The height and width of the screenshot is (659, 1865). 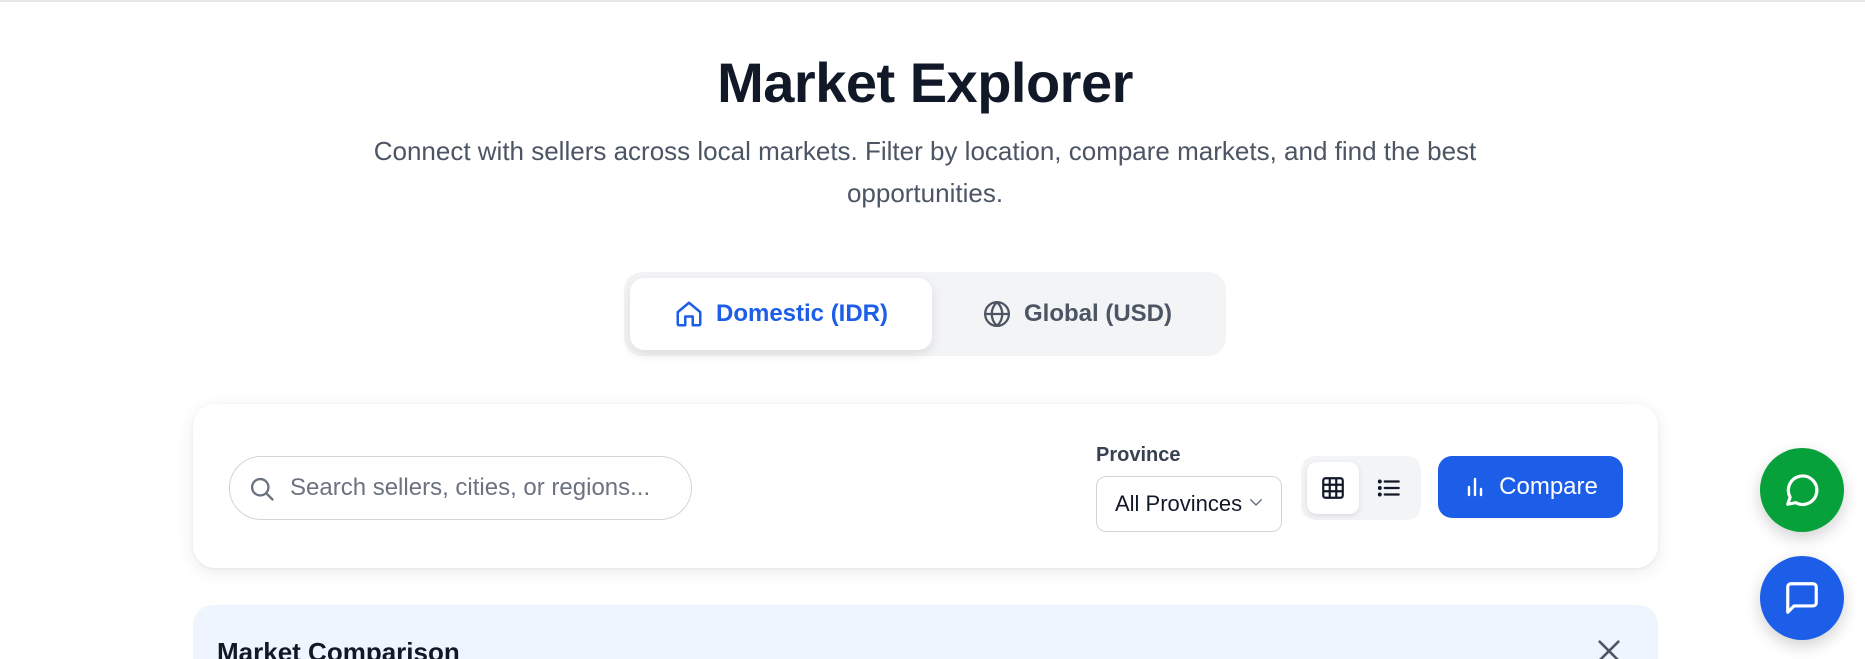 I want to click on whatsapp-icon, so click(x=1802, y=490).